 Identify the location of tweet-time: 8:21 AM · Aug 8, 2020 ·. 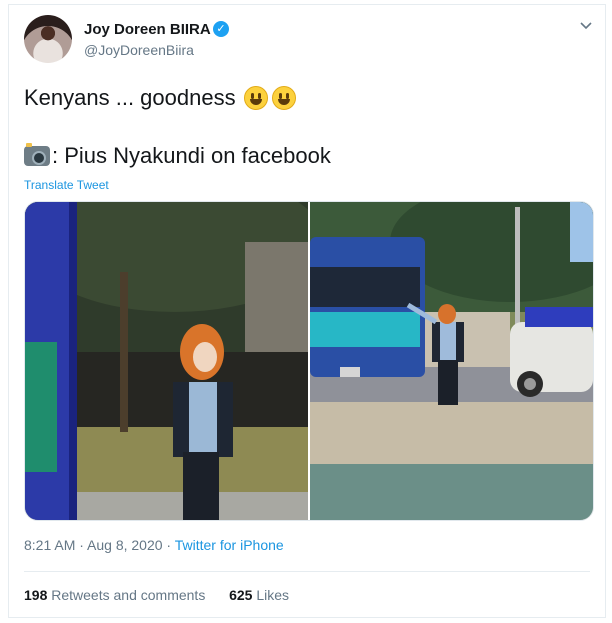
(99, 545).